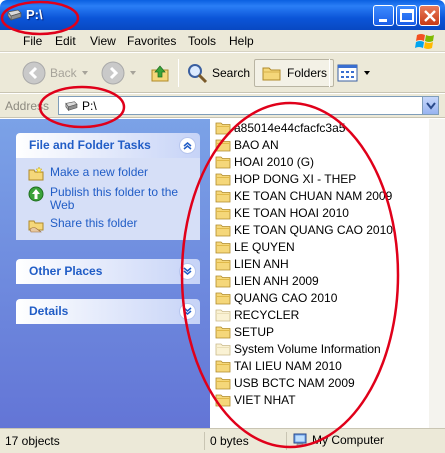  What do you see at coordinates (32, 41) in the screenshot?
I see `menu-file: File` at bounding box center [32, 41].